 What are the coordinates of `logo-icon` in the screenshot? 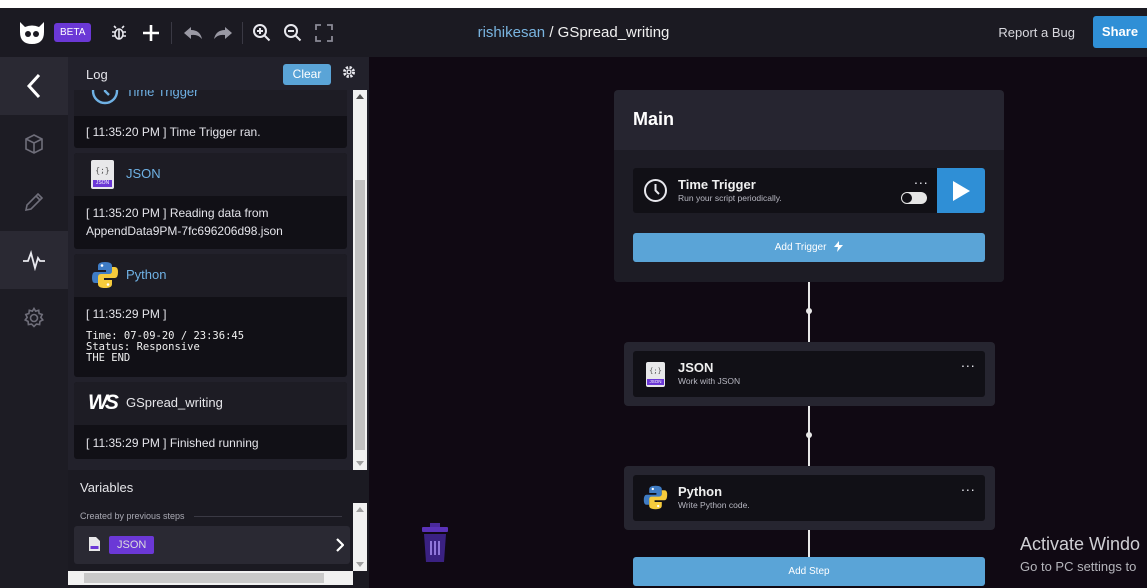 It's located at (32, 32).